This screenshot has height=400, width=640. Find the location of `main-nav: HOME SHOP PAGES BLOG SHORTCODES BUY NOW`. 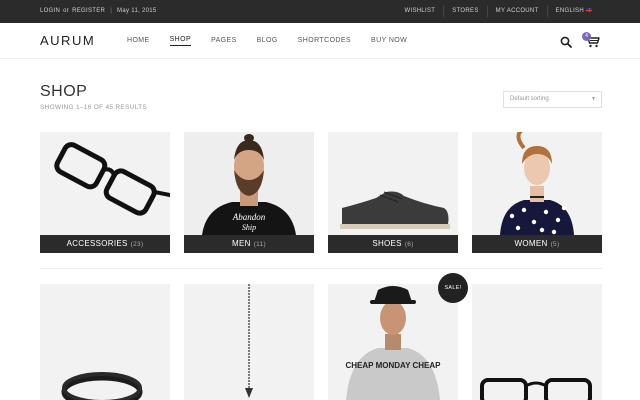

main-nav: HOME SHOP PAGES BLOG SHORTCODES BUY NOW is located at coordinates (277, 41).